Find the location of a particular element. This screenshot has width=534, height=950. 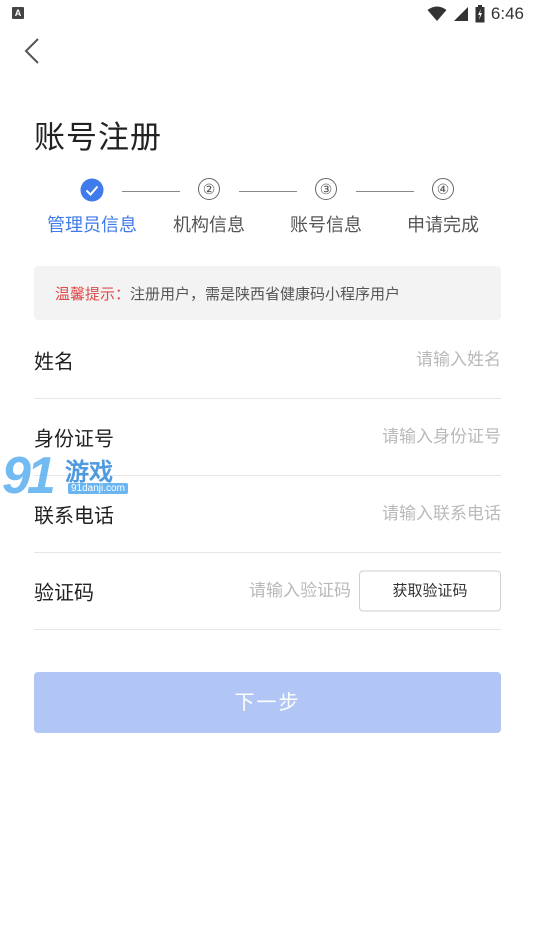

step-label: 申请完成 is located at coordinates (443, 225).